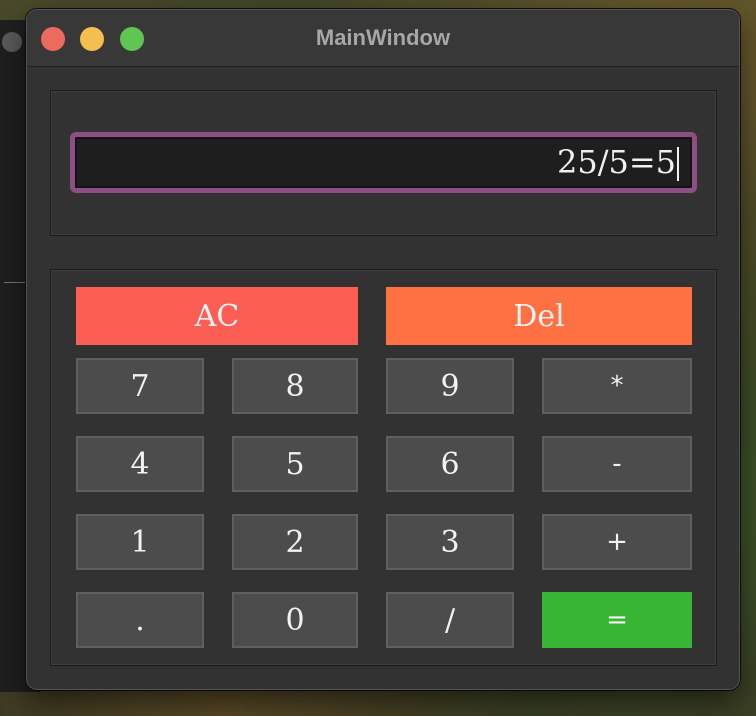 Image resolution: width=756 pixels, height=716 pixels. Describe the element at coordinates (678, 164) in the screenshot. I see `text-caret` at that location.